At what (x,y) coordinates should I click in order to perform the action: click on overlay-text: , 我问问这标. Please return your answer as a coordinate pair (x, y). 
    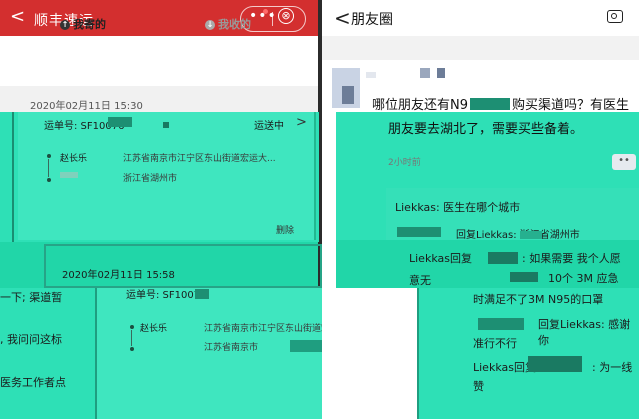
    Looking at the image, I should click on (31, 339).